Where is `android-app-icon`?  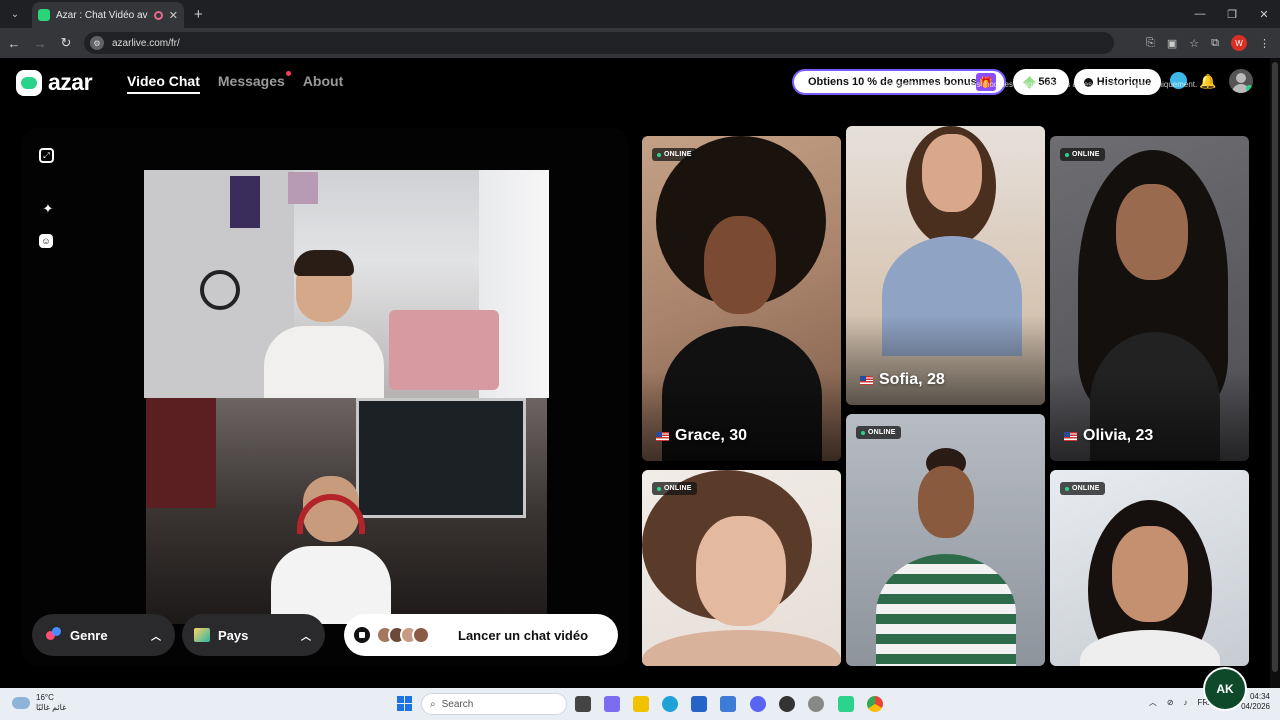 android-app-icon is located at coordinates (846, 704).